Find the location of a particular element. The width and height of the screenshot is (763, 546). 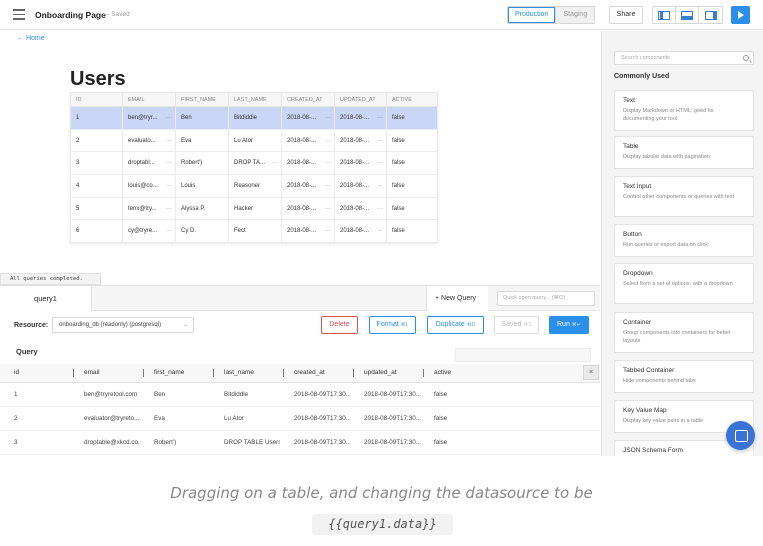

table-cell: Ben is located at coordinates (202, 118).